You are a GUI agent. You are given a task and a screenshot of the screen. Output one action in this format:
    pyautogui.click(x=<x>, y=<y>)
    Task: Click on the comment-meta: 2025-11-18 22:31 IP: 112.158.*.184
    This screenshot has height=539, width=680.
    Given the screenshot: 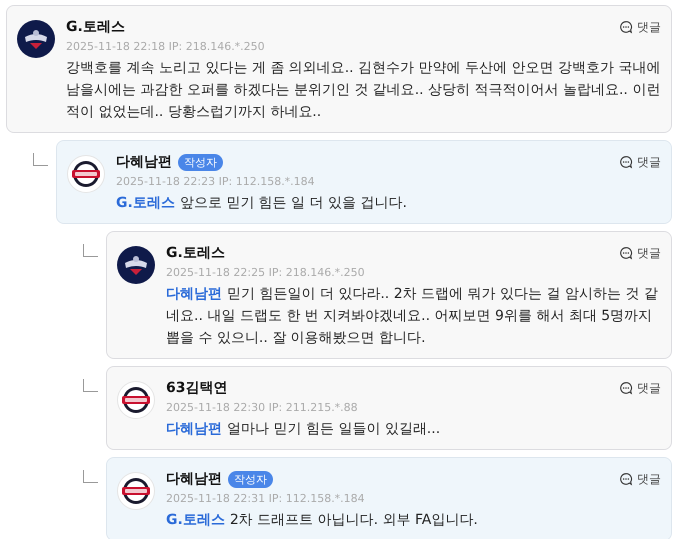 What is the action you would take?
    pyautogui.click(x=266, y=498)
    